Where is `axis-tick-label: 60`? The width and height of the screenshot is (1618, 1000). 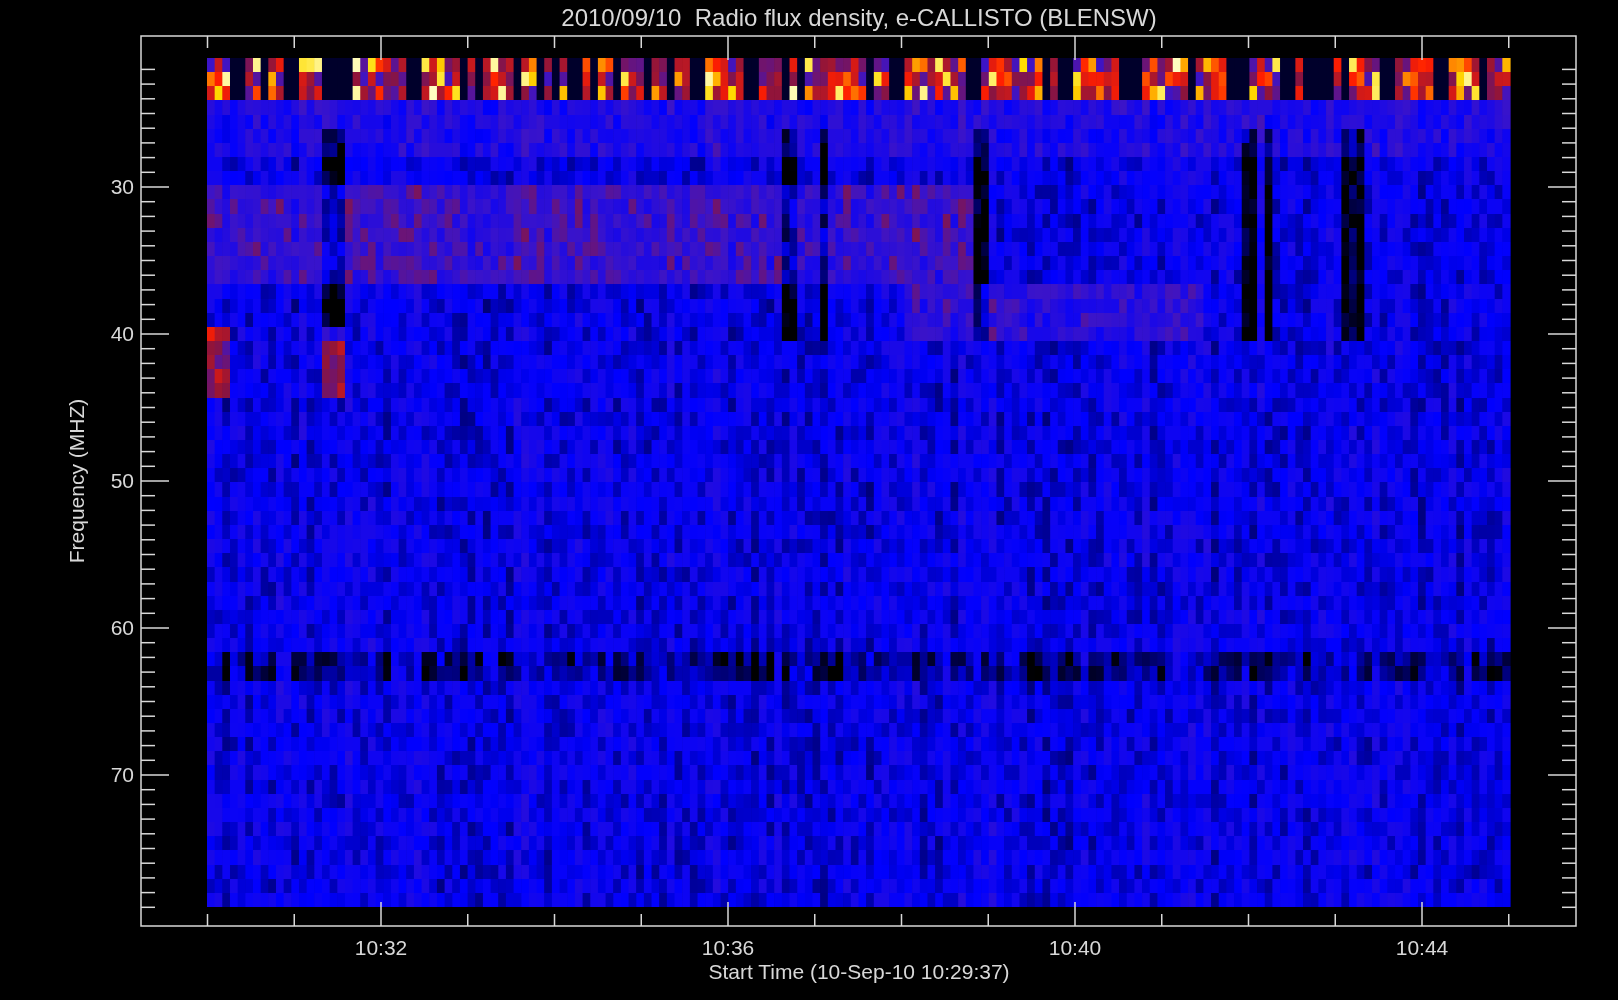
axis-tick-label: 60 is located at coordinates (122, 627).